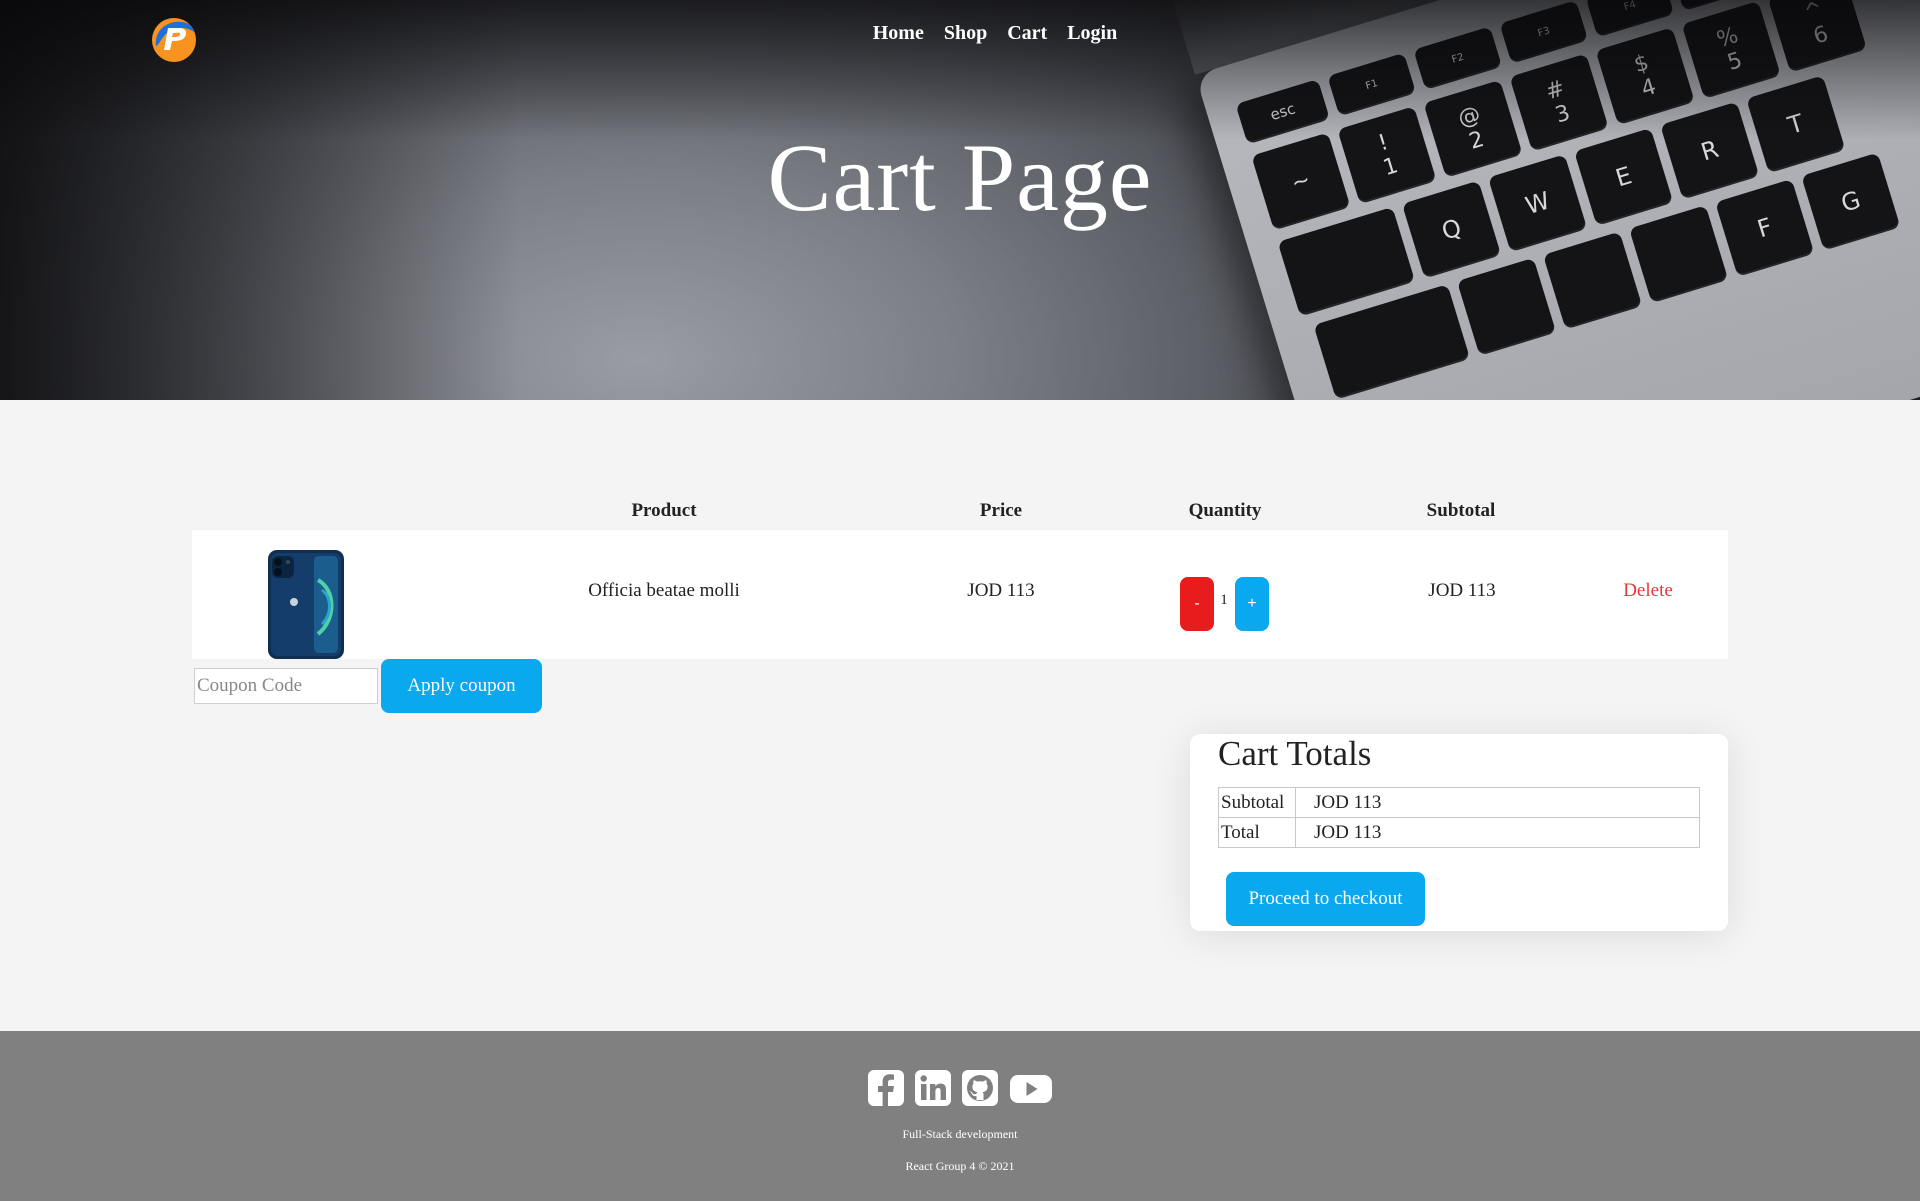 The image size is (1920, 1201). Describe the element at coordinates (1257, 802) in the screenshot. I see `subtotal-label: Subtotal` at that location.